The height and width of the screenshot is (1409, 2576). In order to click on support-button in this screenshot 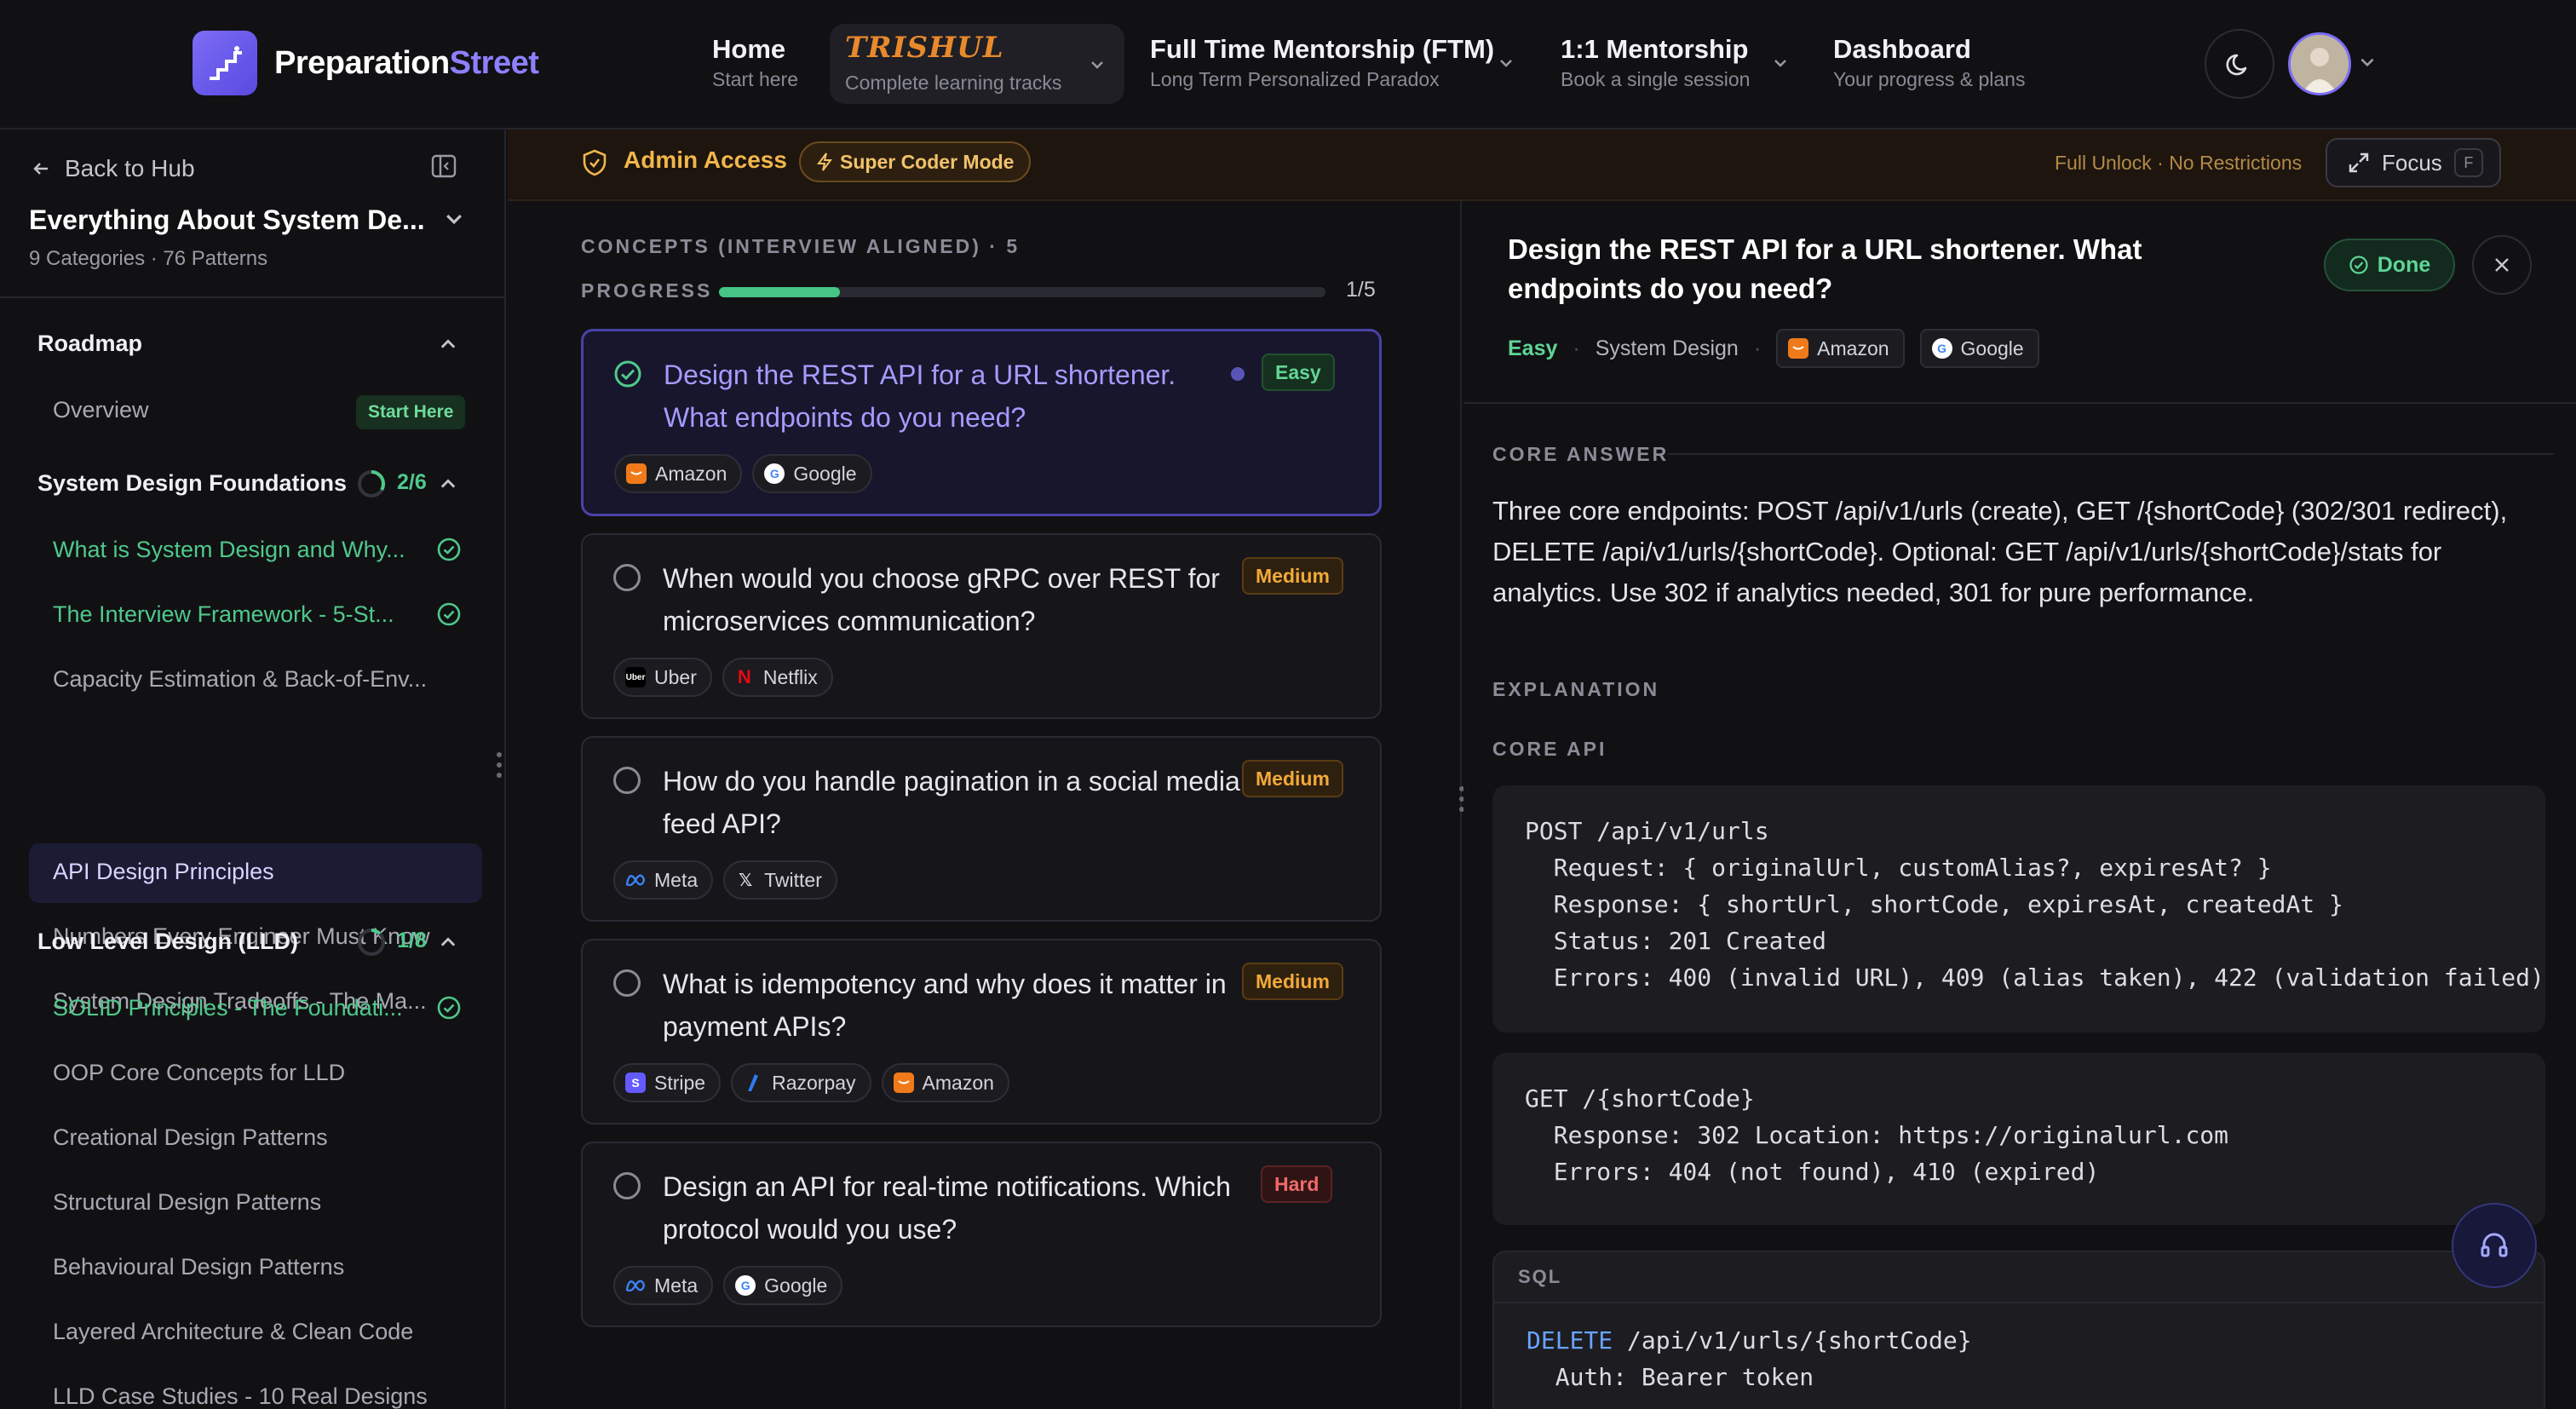, I will do `click(2494, 1245)`.